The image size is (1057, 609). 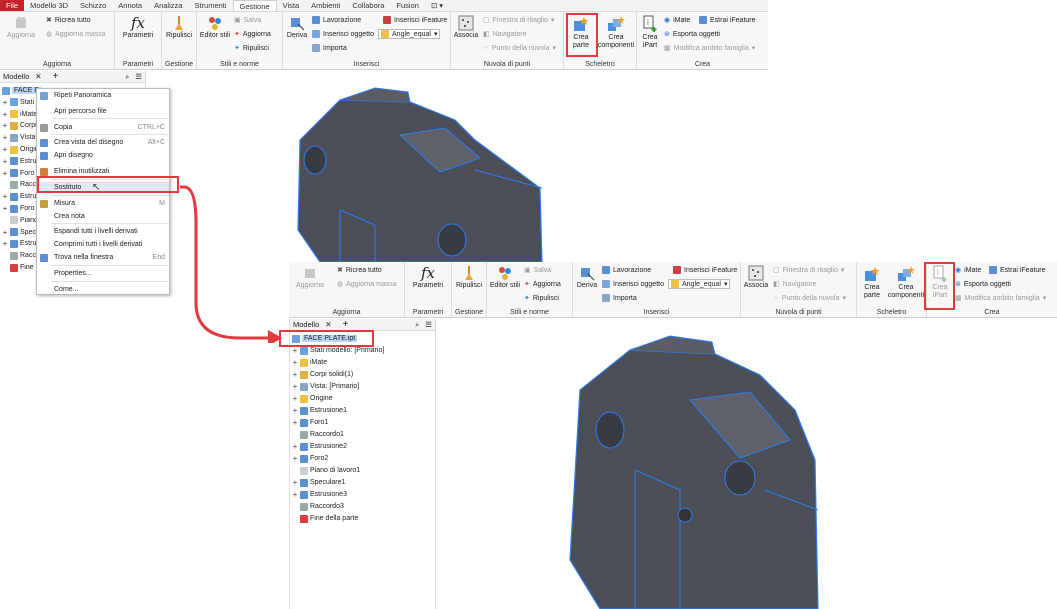 What do you see at coordinates (127, 77) in the screenshot?
I see `search-icon: ⌕` at bounding box center [127, 77].